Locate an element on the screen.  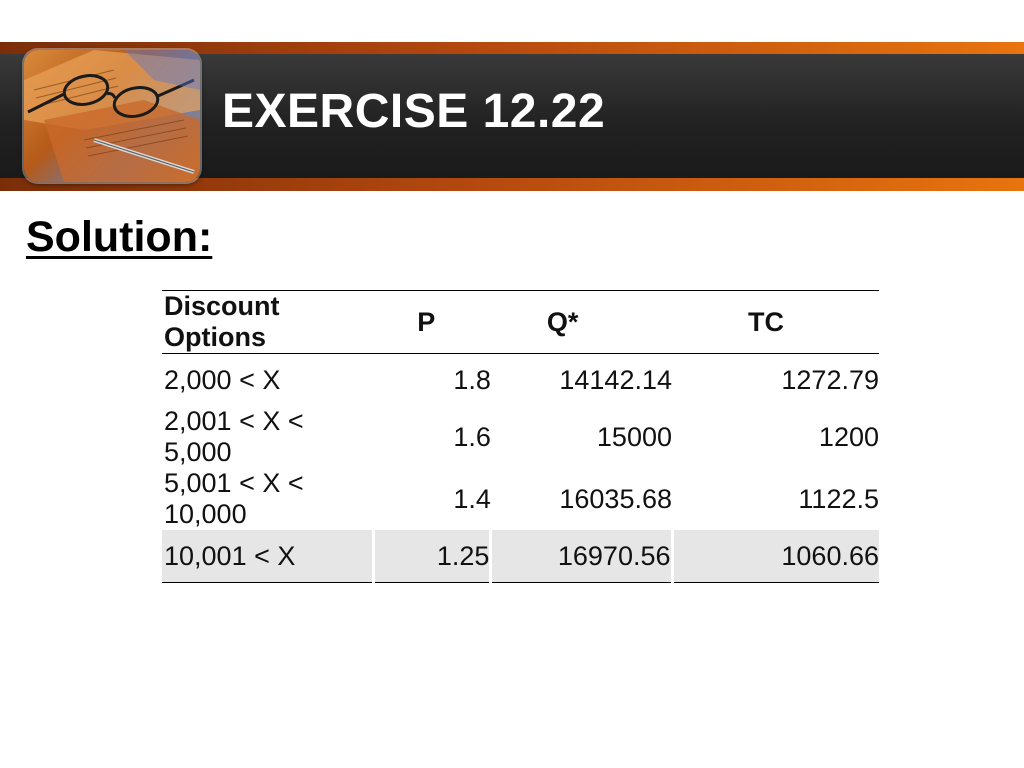
header-p: P is located at coordinates (426, 321).